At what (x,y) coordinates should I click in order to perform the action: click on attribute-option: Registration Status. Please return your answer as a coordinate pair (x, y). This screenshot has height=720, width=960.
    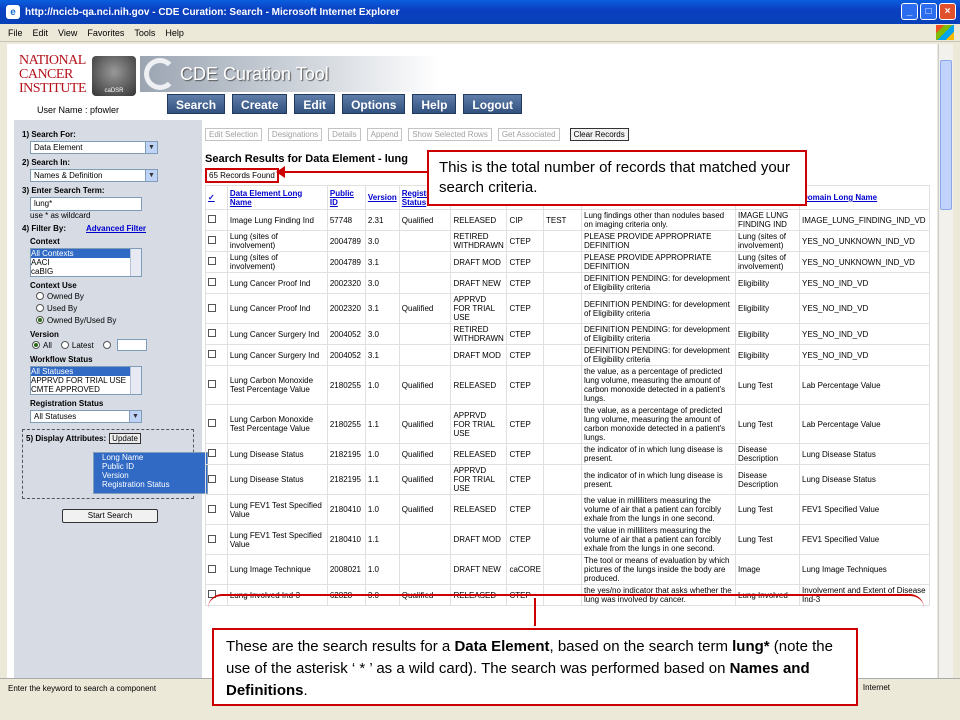
    Looking at the image, I should click on (154, 484).